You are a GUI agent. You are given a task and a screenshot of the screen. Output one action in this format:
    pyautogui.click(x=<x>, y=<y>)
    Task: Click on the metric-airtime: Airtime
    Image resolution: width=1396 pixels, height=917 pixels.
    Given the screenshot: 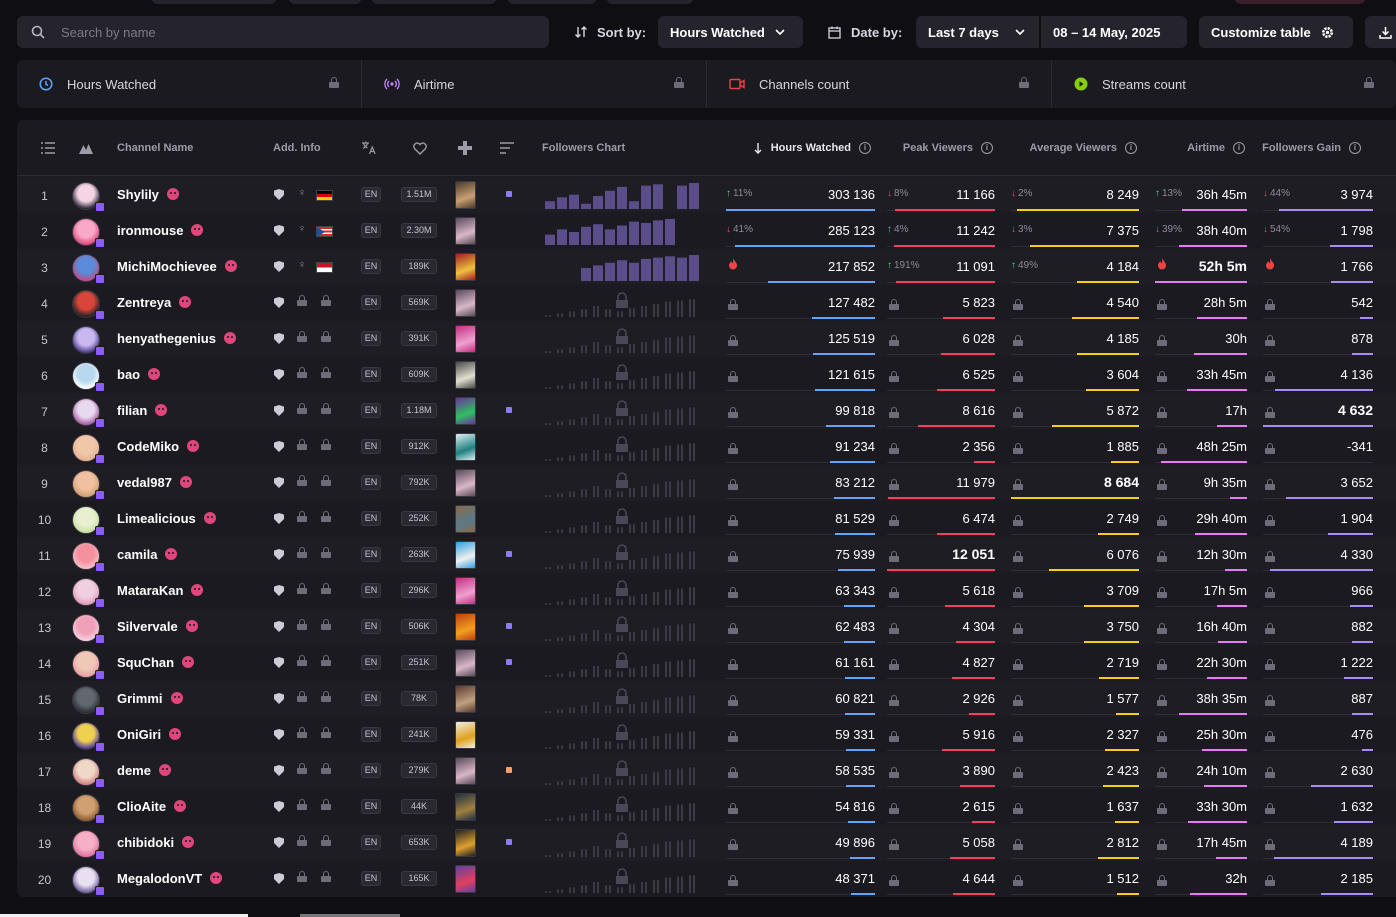 What is the action you would take?
    pyautogui.click(x=534, y=84)
    